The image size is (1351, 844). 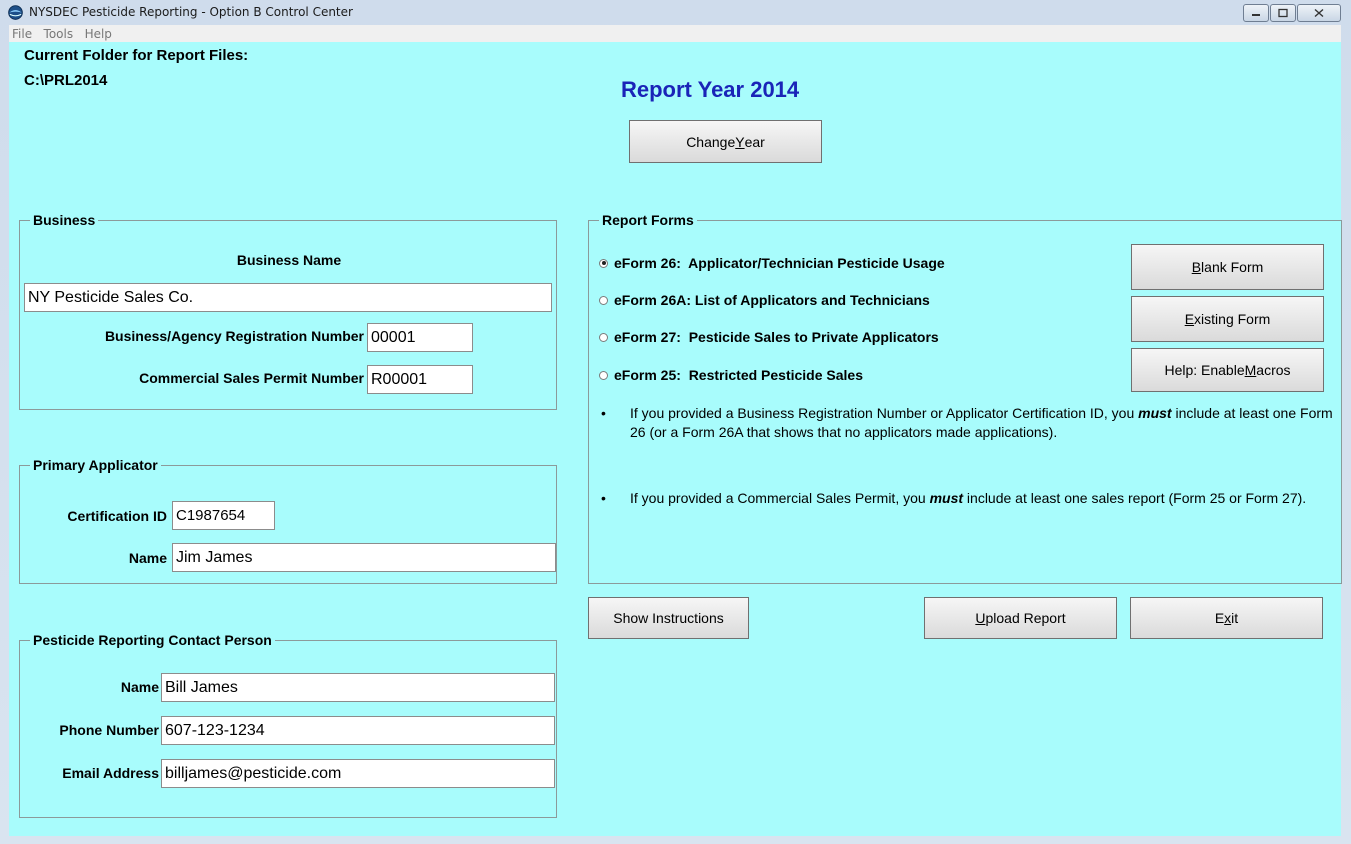 I want to click on exit-label-pre: E, so click(x=1219, y=618).